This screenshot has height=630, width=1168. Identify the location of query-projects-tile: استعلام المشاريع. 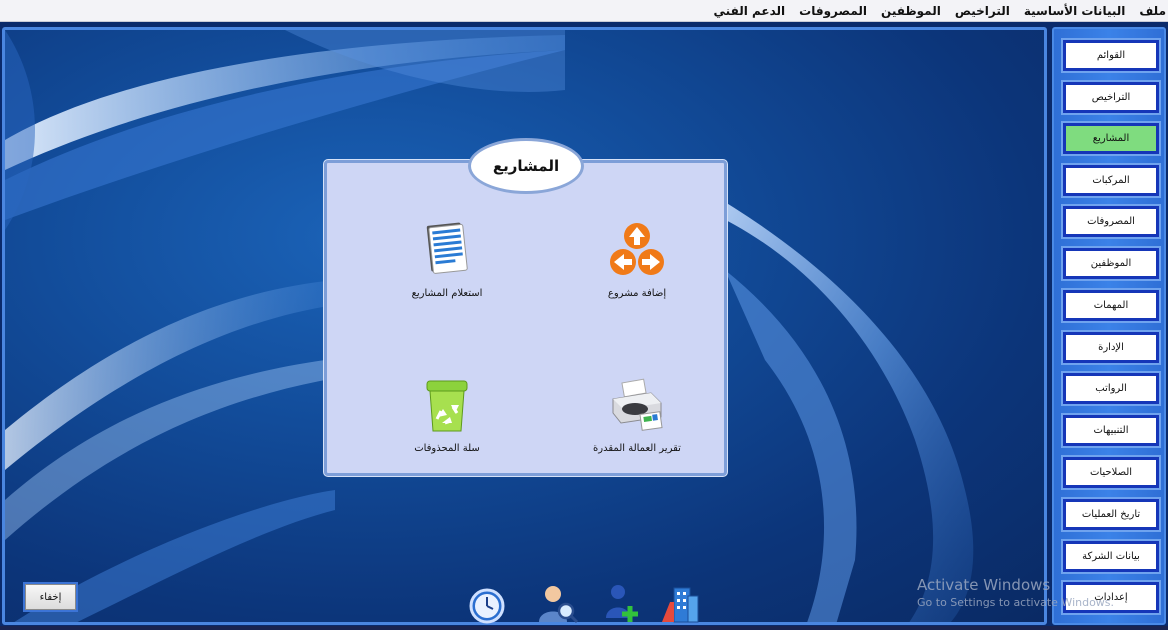
(447, 268).